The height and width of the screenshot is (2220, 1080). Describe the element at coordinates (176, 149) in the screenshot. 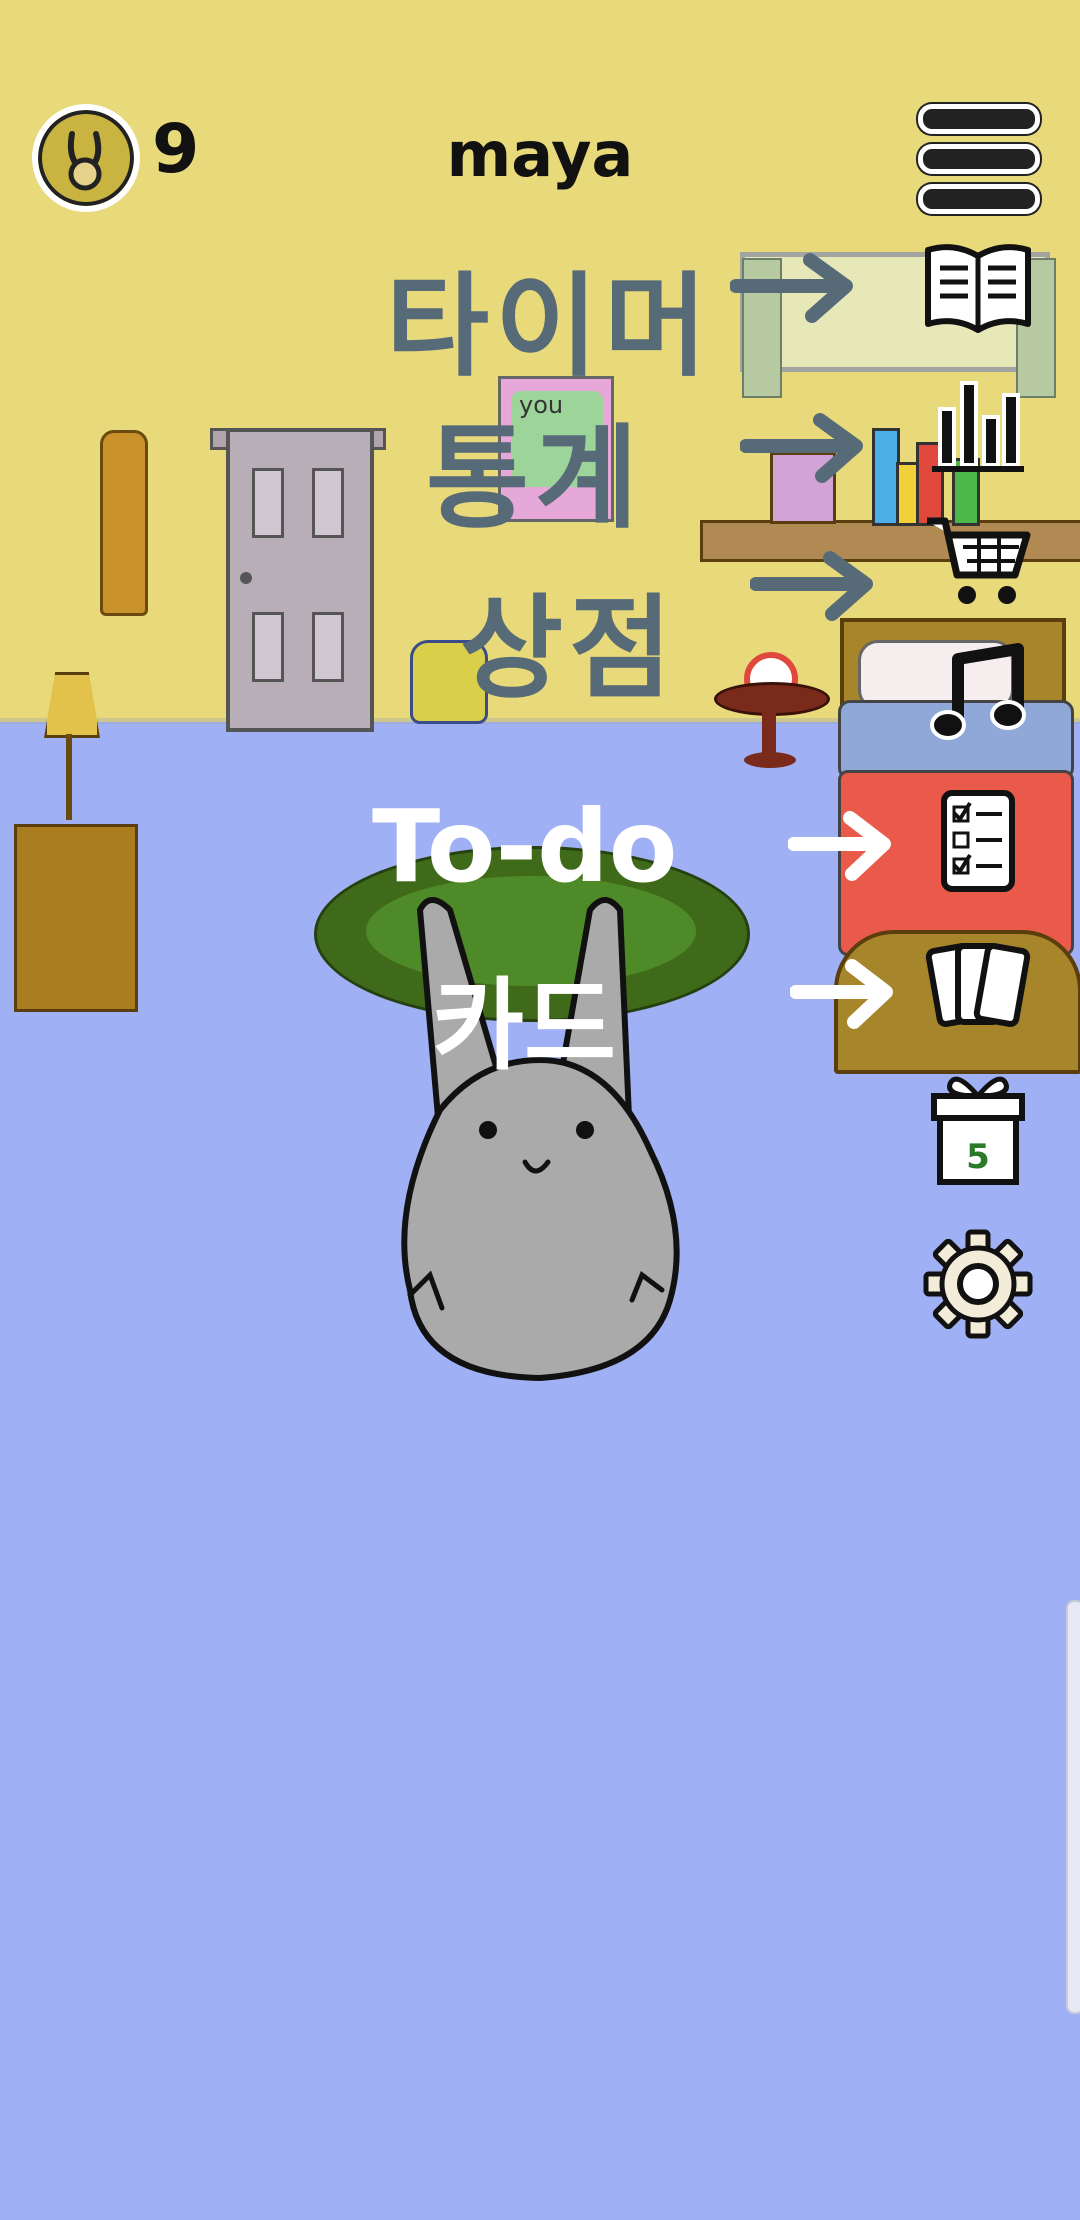

I see `coin-count: 9` at that location.